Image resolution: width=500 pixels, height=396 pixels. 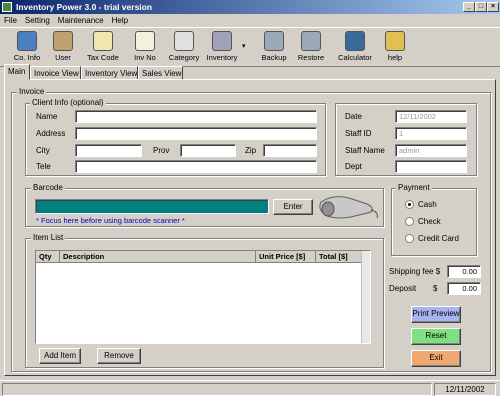 What do you see at coordinates (290, 150) in the screenshot?
I see `zip-field` at bounding box center [290, 150].